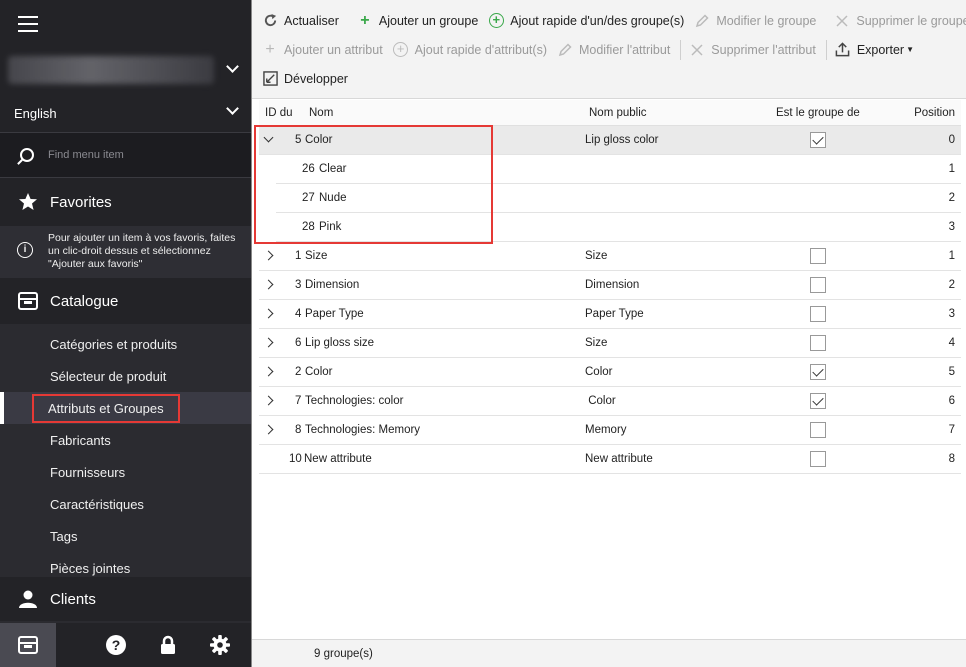 The image size is (966, 667). Describe the element at coordinates (610, 285) in the screenshot. I see `group-row: 3 Dimension Dimension 2` at that location.